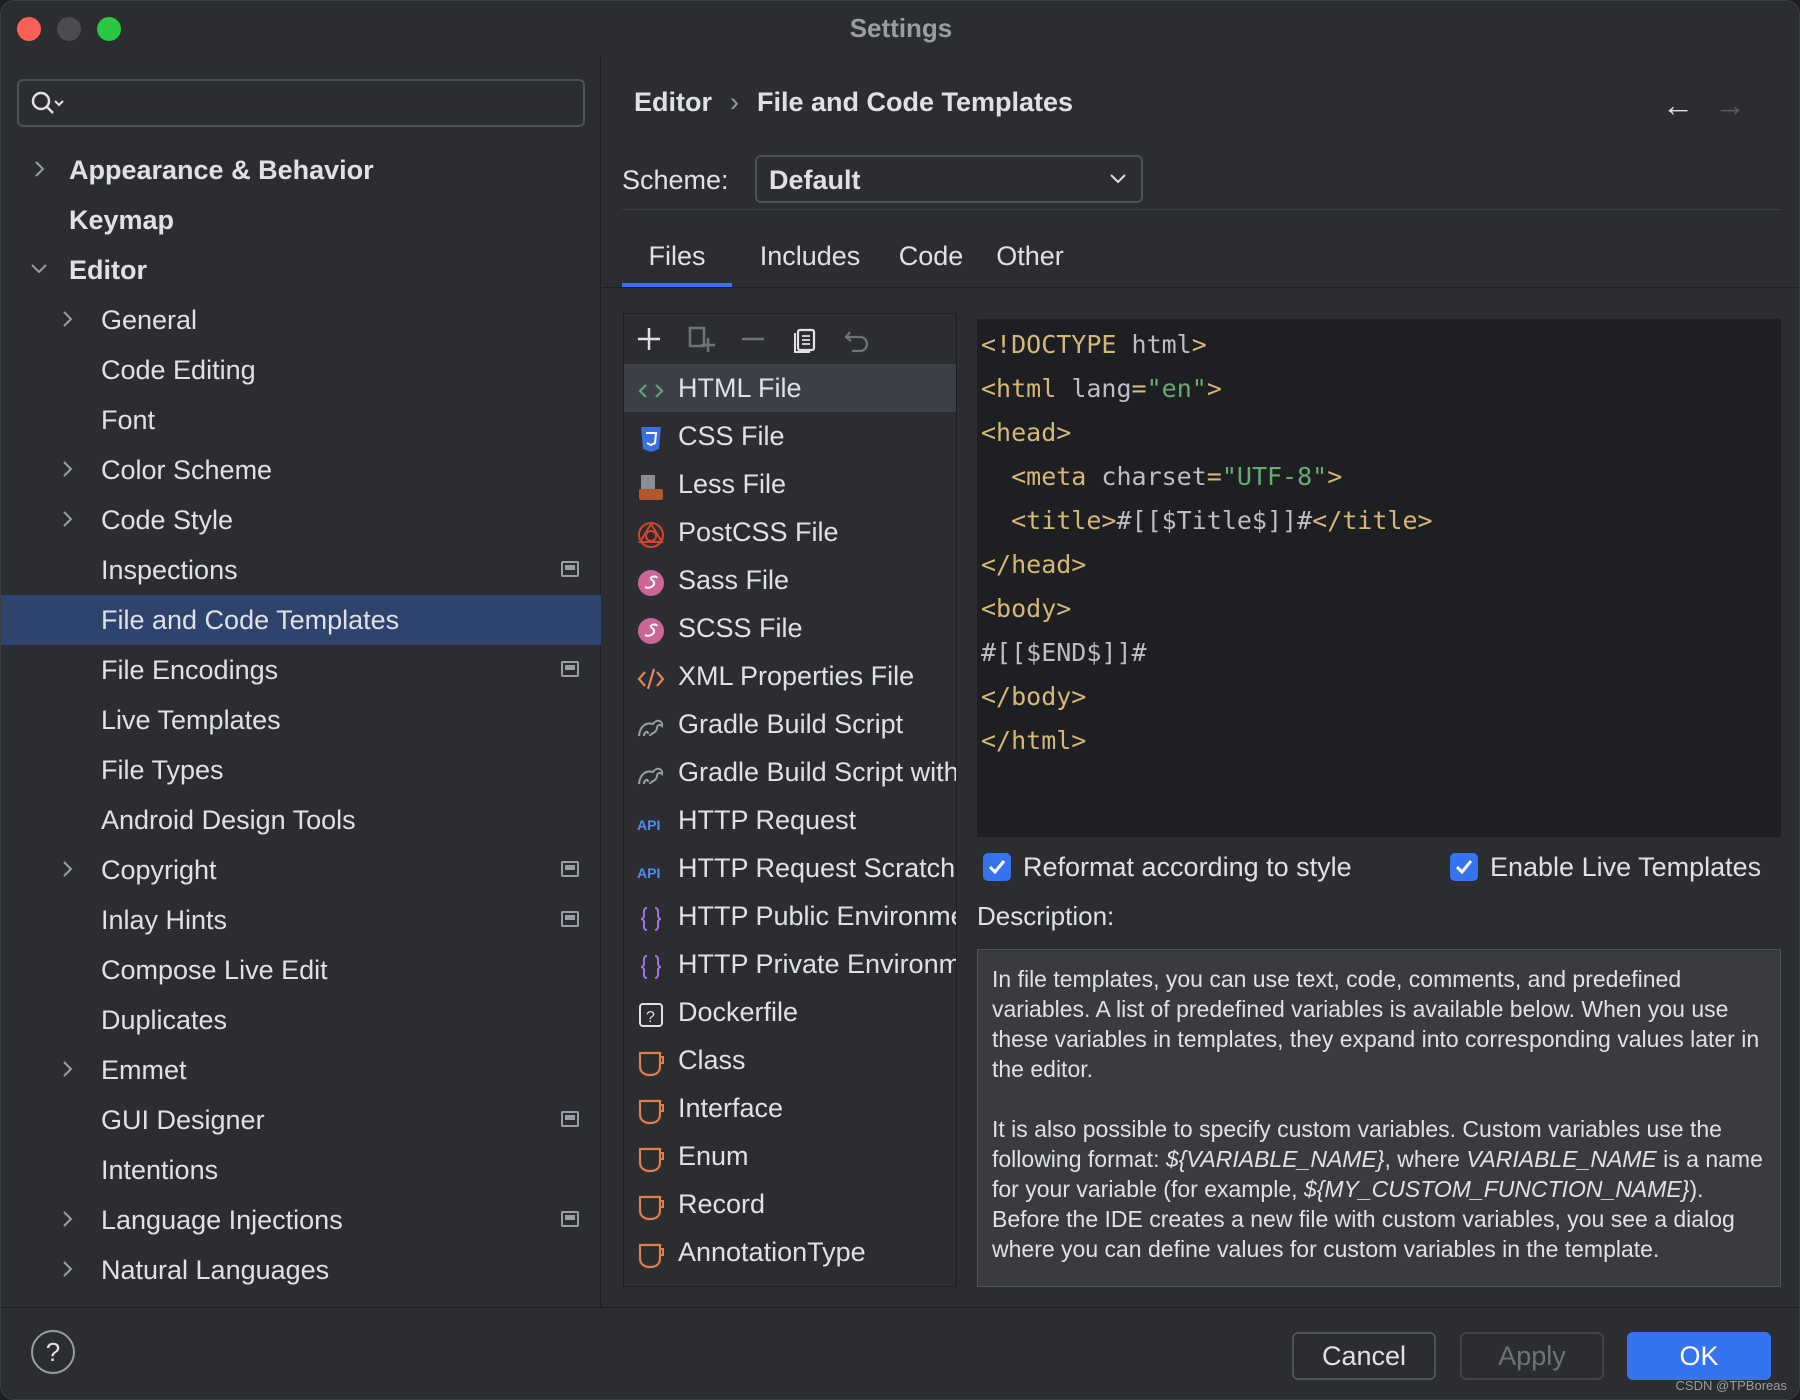  What do you see at coordinates (301, 1270) in the screenshot?
I see `sidebar-item-natural-languages: Natural Languages` at bounding box center [301, 1270].